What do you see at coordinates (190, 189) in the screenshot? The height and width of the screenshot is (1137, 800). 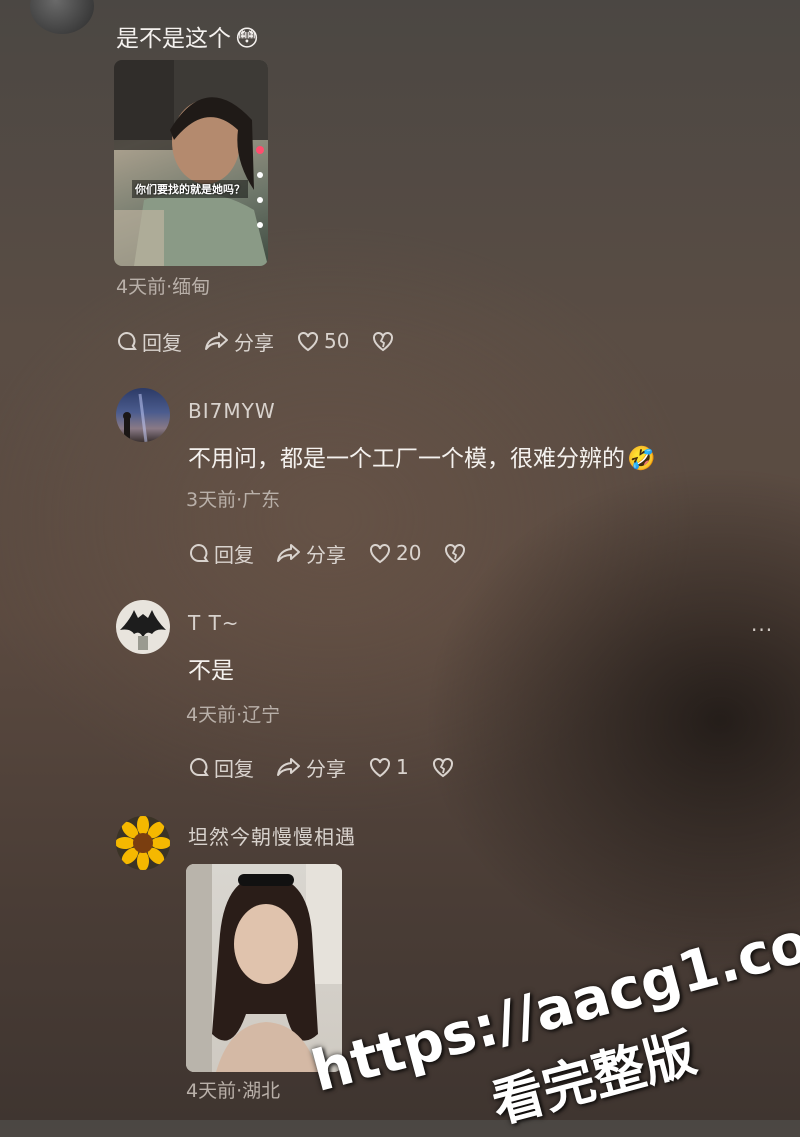 I see `thumbnail-caption: 你们要找的就是她吗？` at bounding box center [190, 189].